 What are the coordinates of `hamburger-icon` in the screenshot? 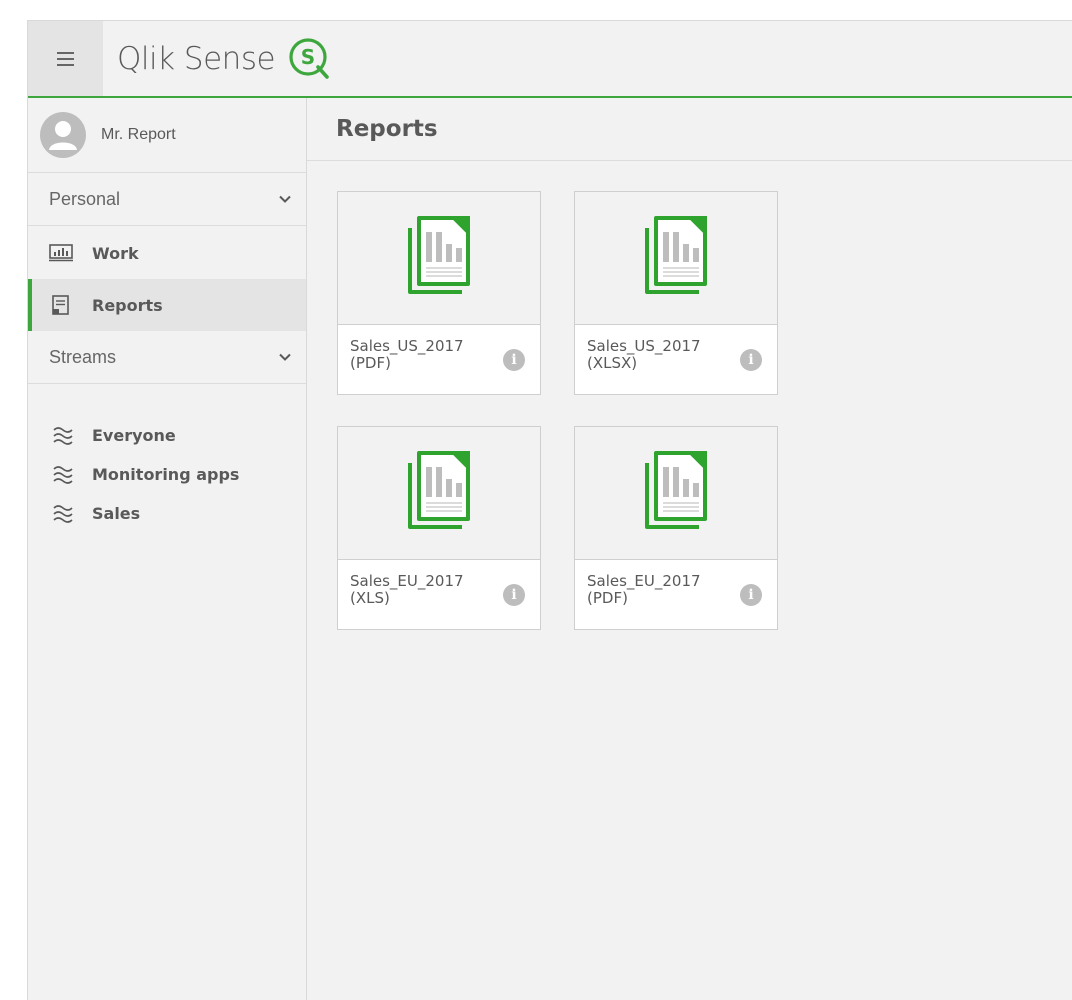 It's located at (65, 59).